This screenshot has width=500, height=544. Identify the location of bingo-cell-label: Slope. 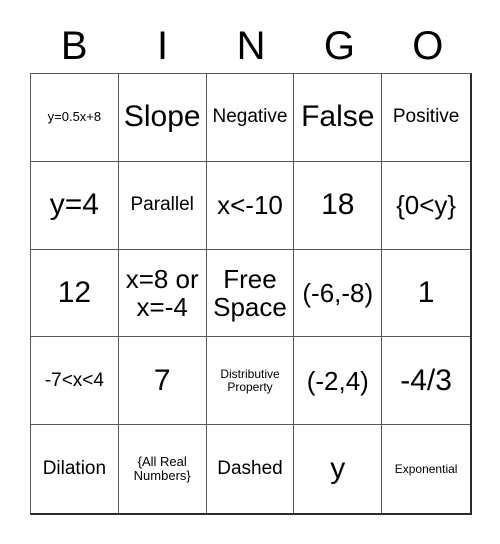
(162, 117).